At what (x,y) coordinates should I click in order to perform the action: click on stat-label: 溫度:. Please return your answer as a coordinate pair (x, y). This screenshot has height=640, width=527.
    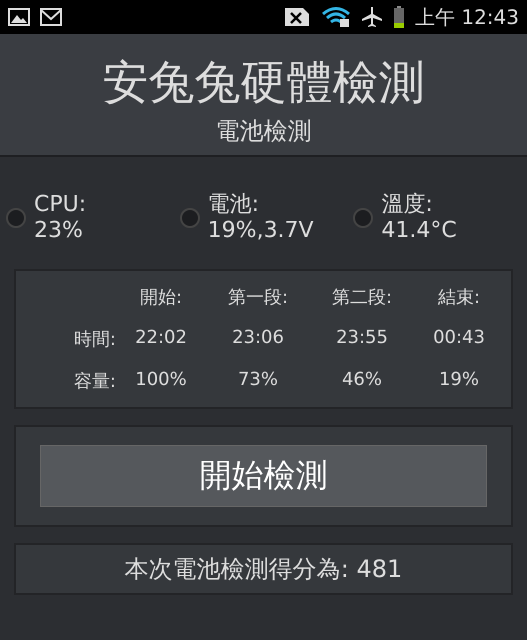
    Looking at the image, I should click on (407, 205).